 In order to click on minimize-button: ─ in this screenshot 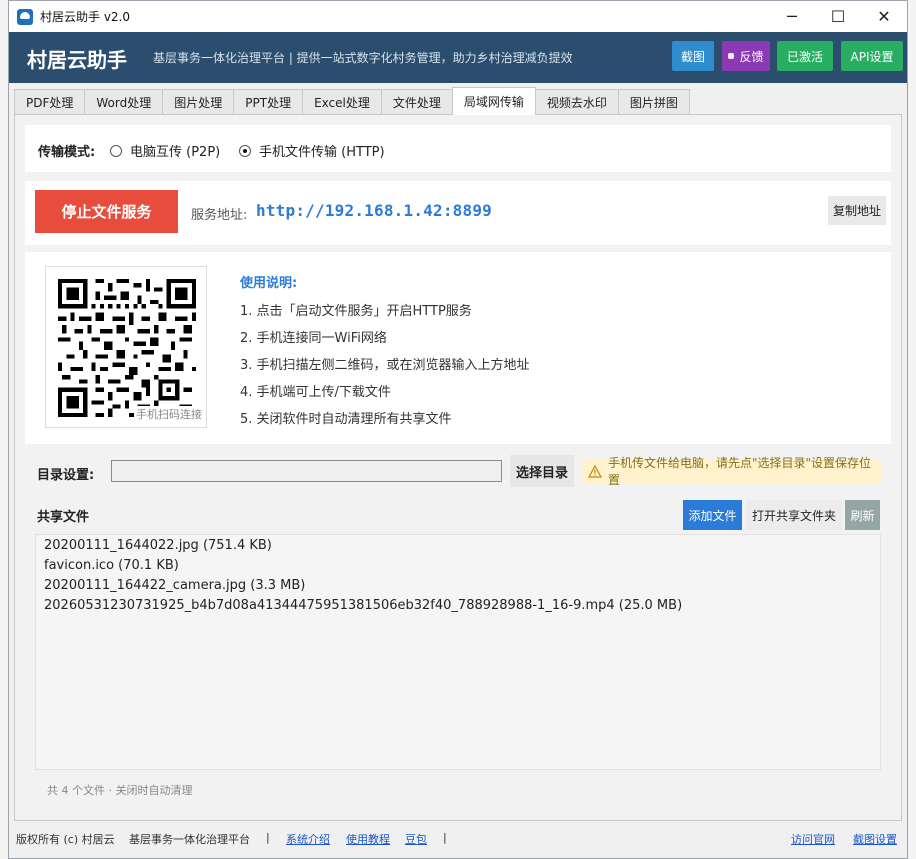, I will do `click(792, 16)`.